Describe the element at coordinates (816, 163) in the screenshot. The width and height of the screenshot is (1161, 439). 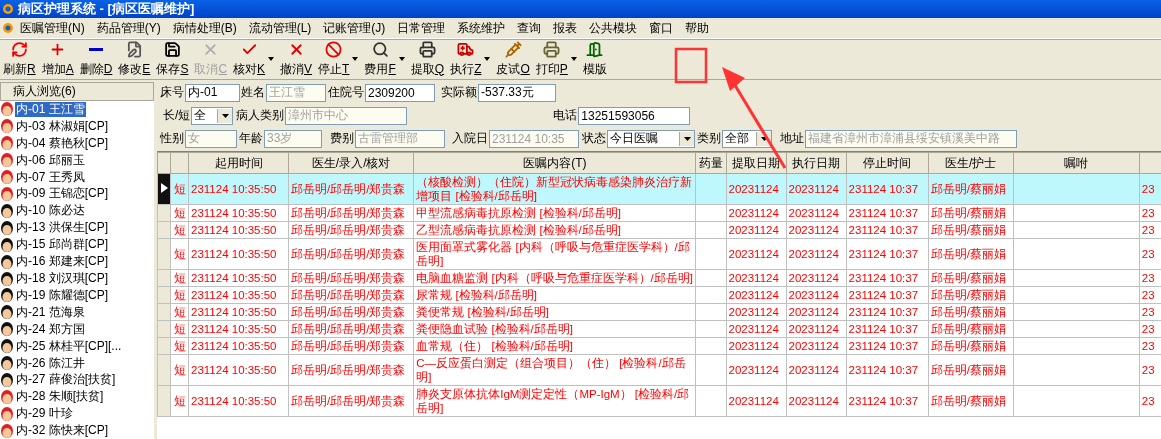
I see `column-header: 执行日期` at that location.